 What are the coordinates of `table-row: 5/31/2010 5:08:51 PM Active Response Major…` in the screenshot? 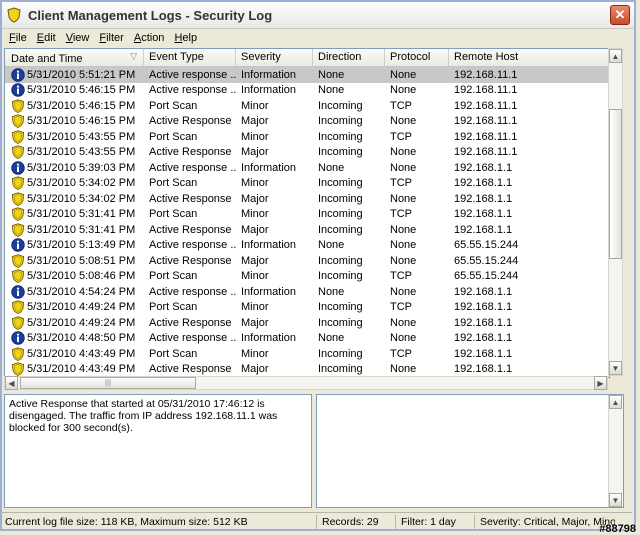 It's located at (307, 261).